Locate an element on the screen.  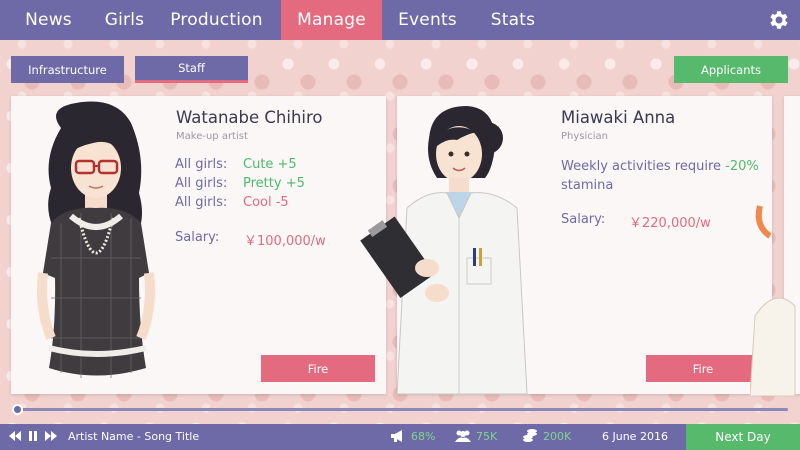
tab-manage: Manage is located at coordinates (331, 20).